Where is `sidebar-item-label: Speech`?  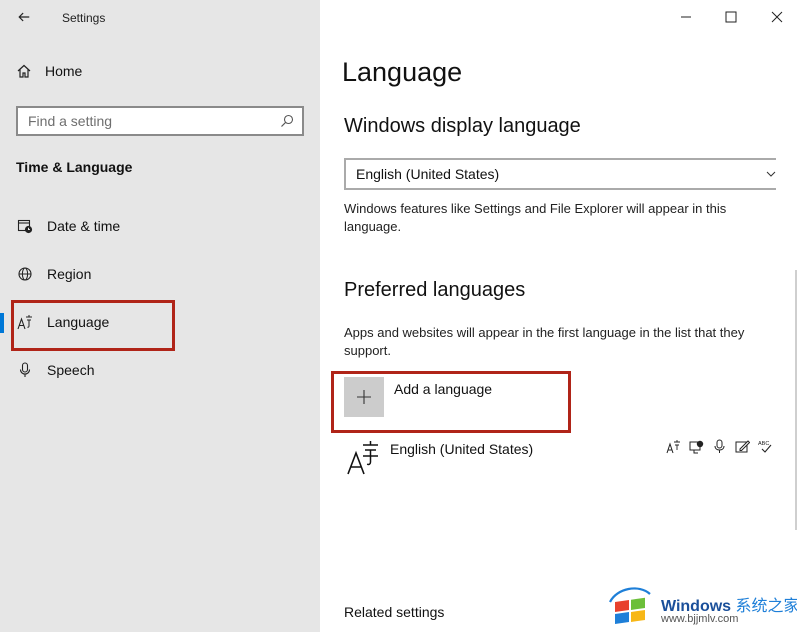 sidebar-item-label: Speech is located at coordinates (71, 370).